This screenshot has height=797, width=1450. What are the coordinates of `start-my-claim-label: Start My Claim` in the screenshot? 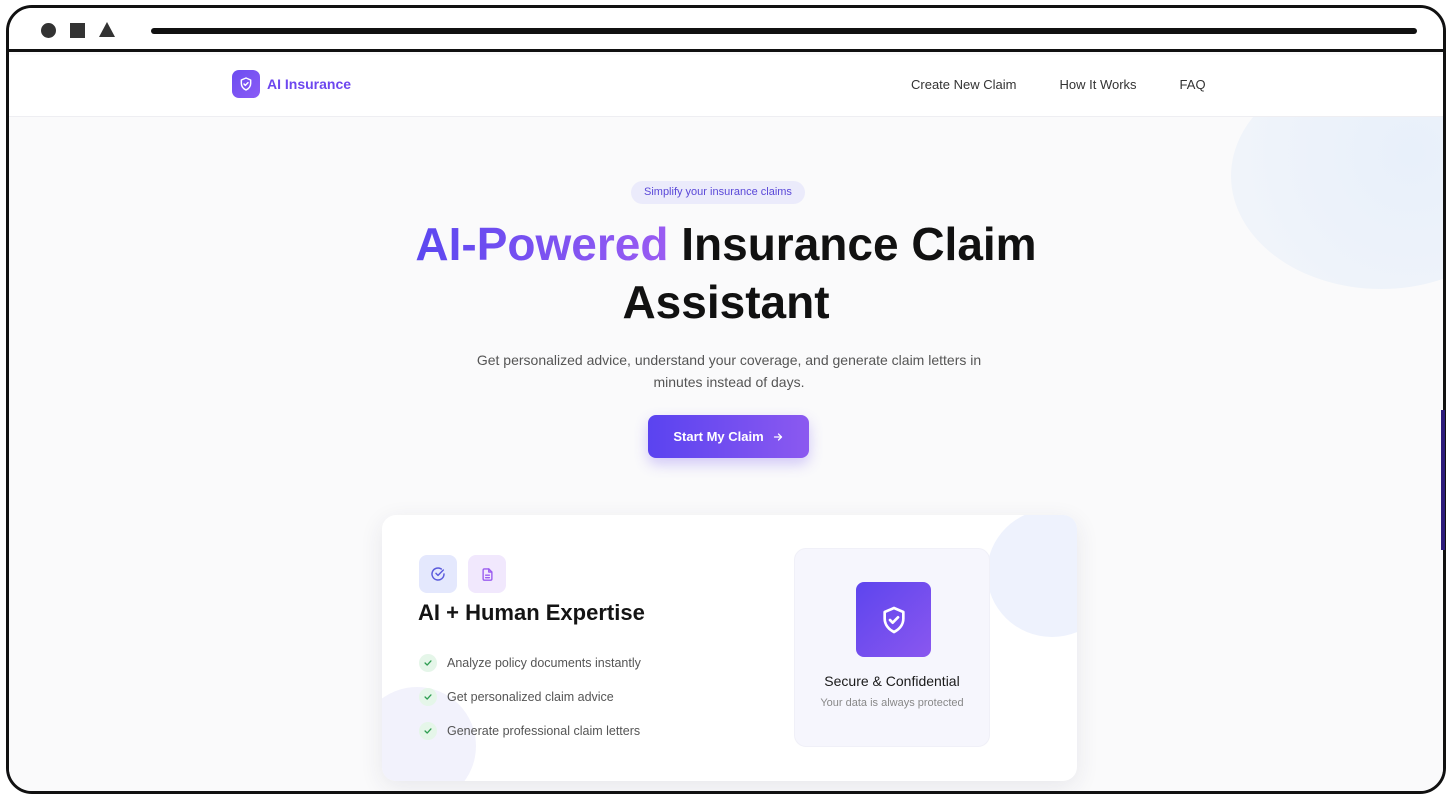 It's located at (718, 436).